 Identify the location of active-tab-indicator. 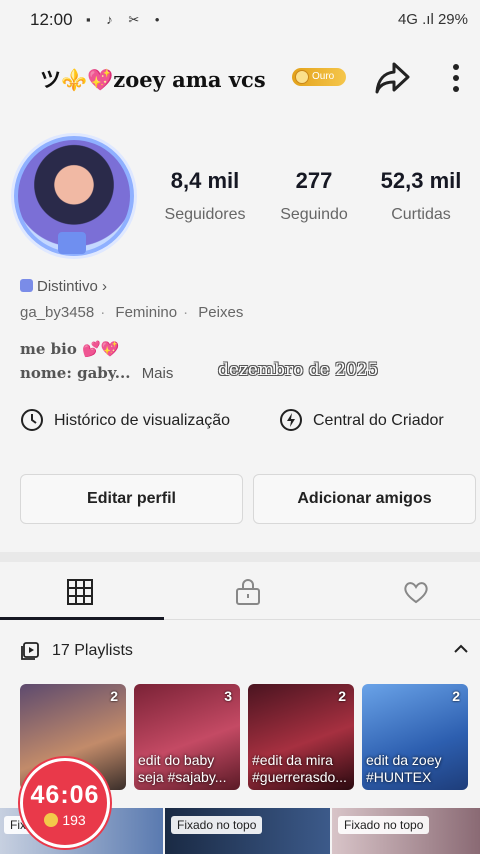
(82, 618).